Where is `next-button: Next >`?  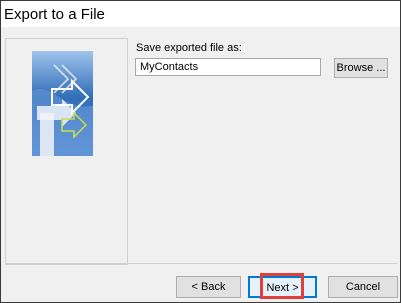 next-button: Next > is located at coordinates (282, 287).